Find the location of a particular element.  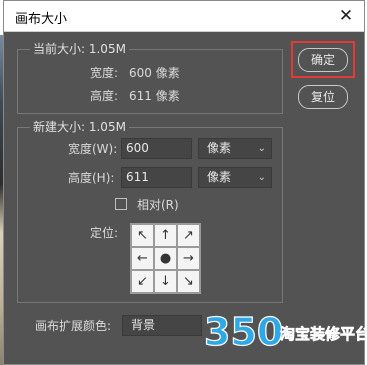

anchor-left: ← is located at coordinates (142, 258).